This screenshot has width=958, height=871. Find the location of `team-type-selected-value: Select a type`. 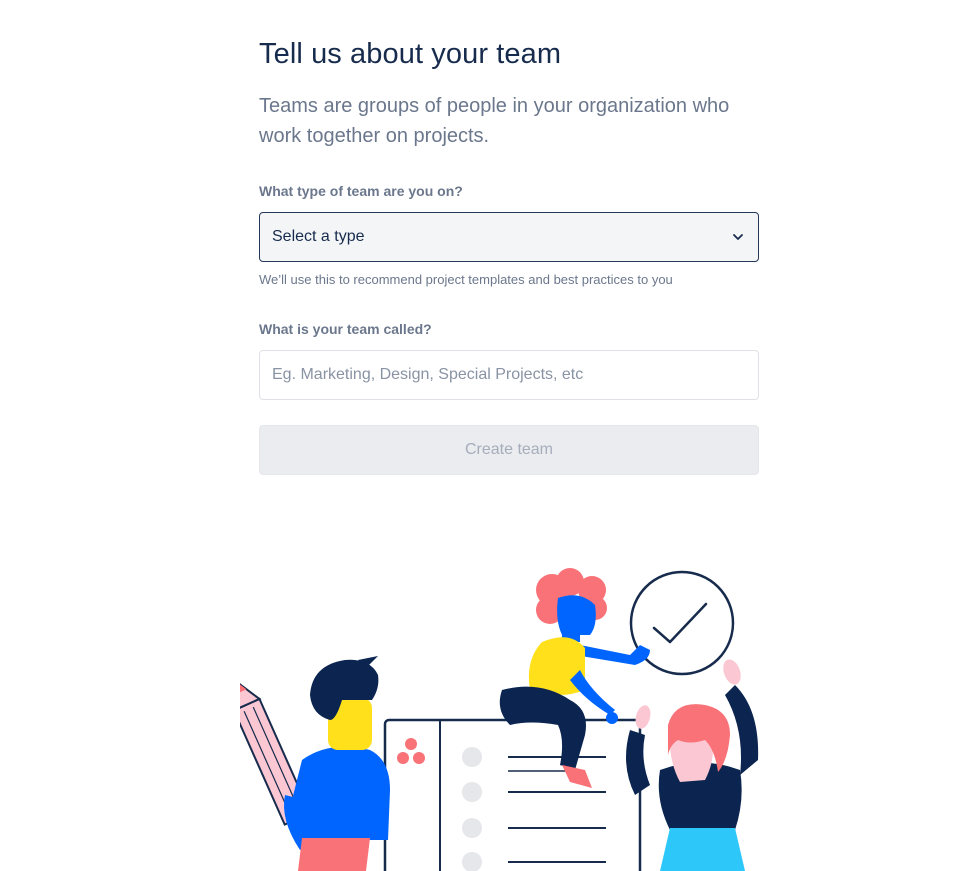

team-type-selected-value: Select a type is located at coordinates (318, 236).